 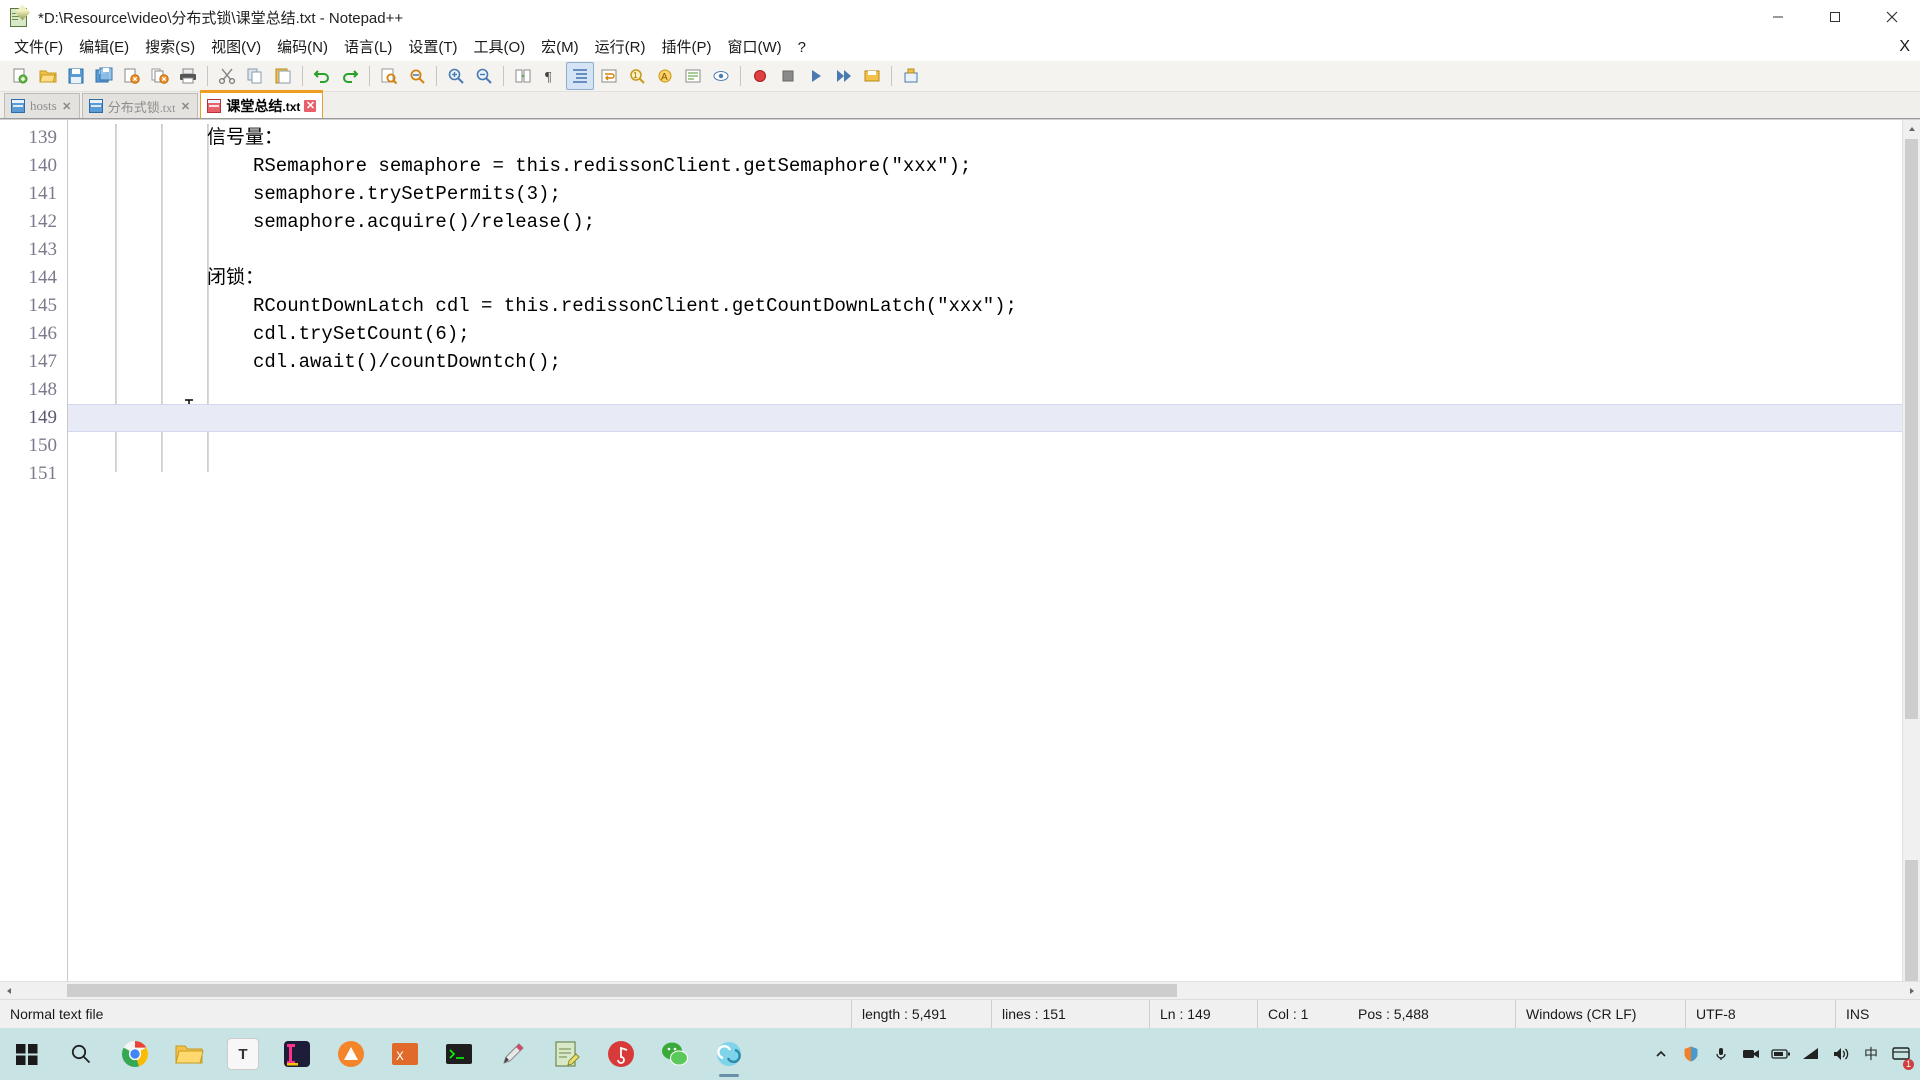 What do you see at coordinates (135, 1054) in the screenshot?
I see `taskbar-chrome` at bounding box center [135, 1054].